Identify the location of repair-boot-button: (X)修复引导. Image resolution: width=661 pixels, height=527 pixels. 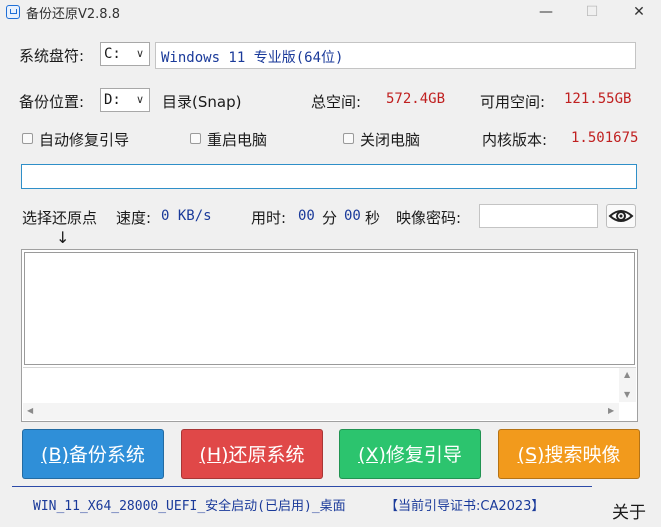
(410, 454).